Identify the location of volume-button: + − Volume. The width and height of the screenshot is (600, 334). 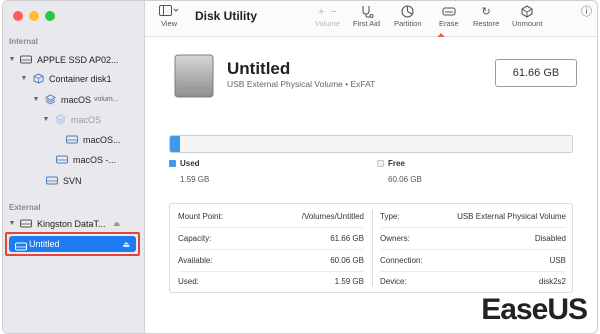
(327, 16).